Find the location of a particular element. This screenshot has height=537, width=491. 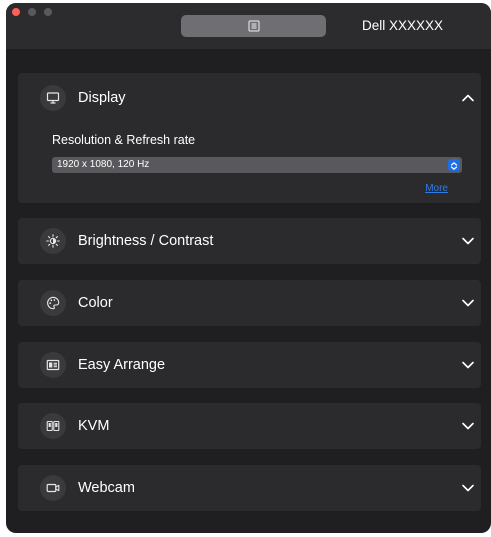

webcam-icon is located at coordinates (53, 488).